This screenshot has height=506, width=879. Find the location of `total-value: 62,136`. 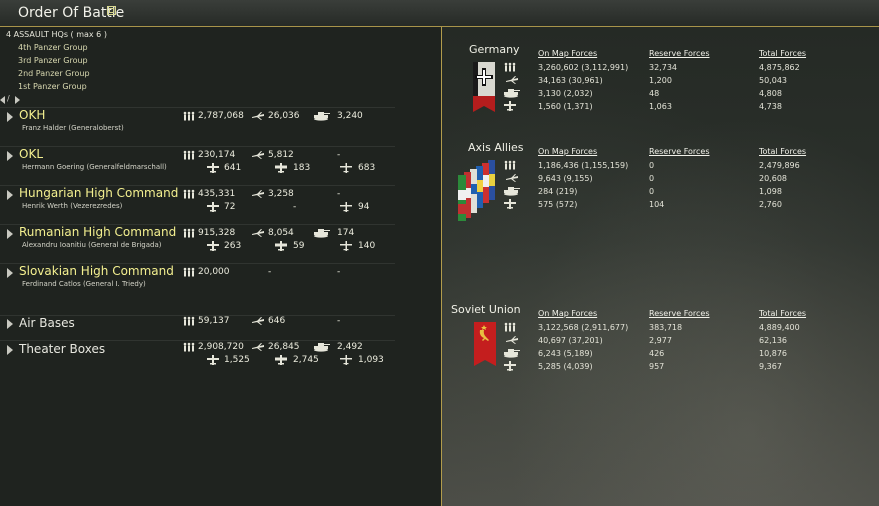

total-value: 62,136 is located at coordinates (773, 340).